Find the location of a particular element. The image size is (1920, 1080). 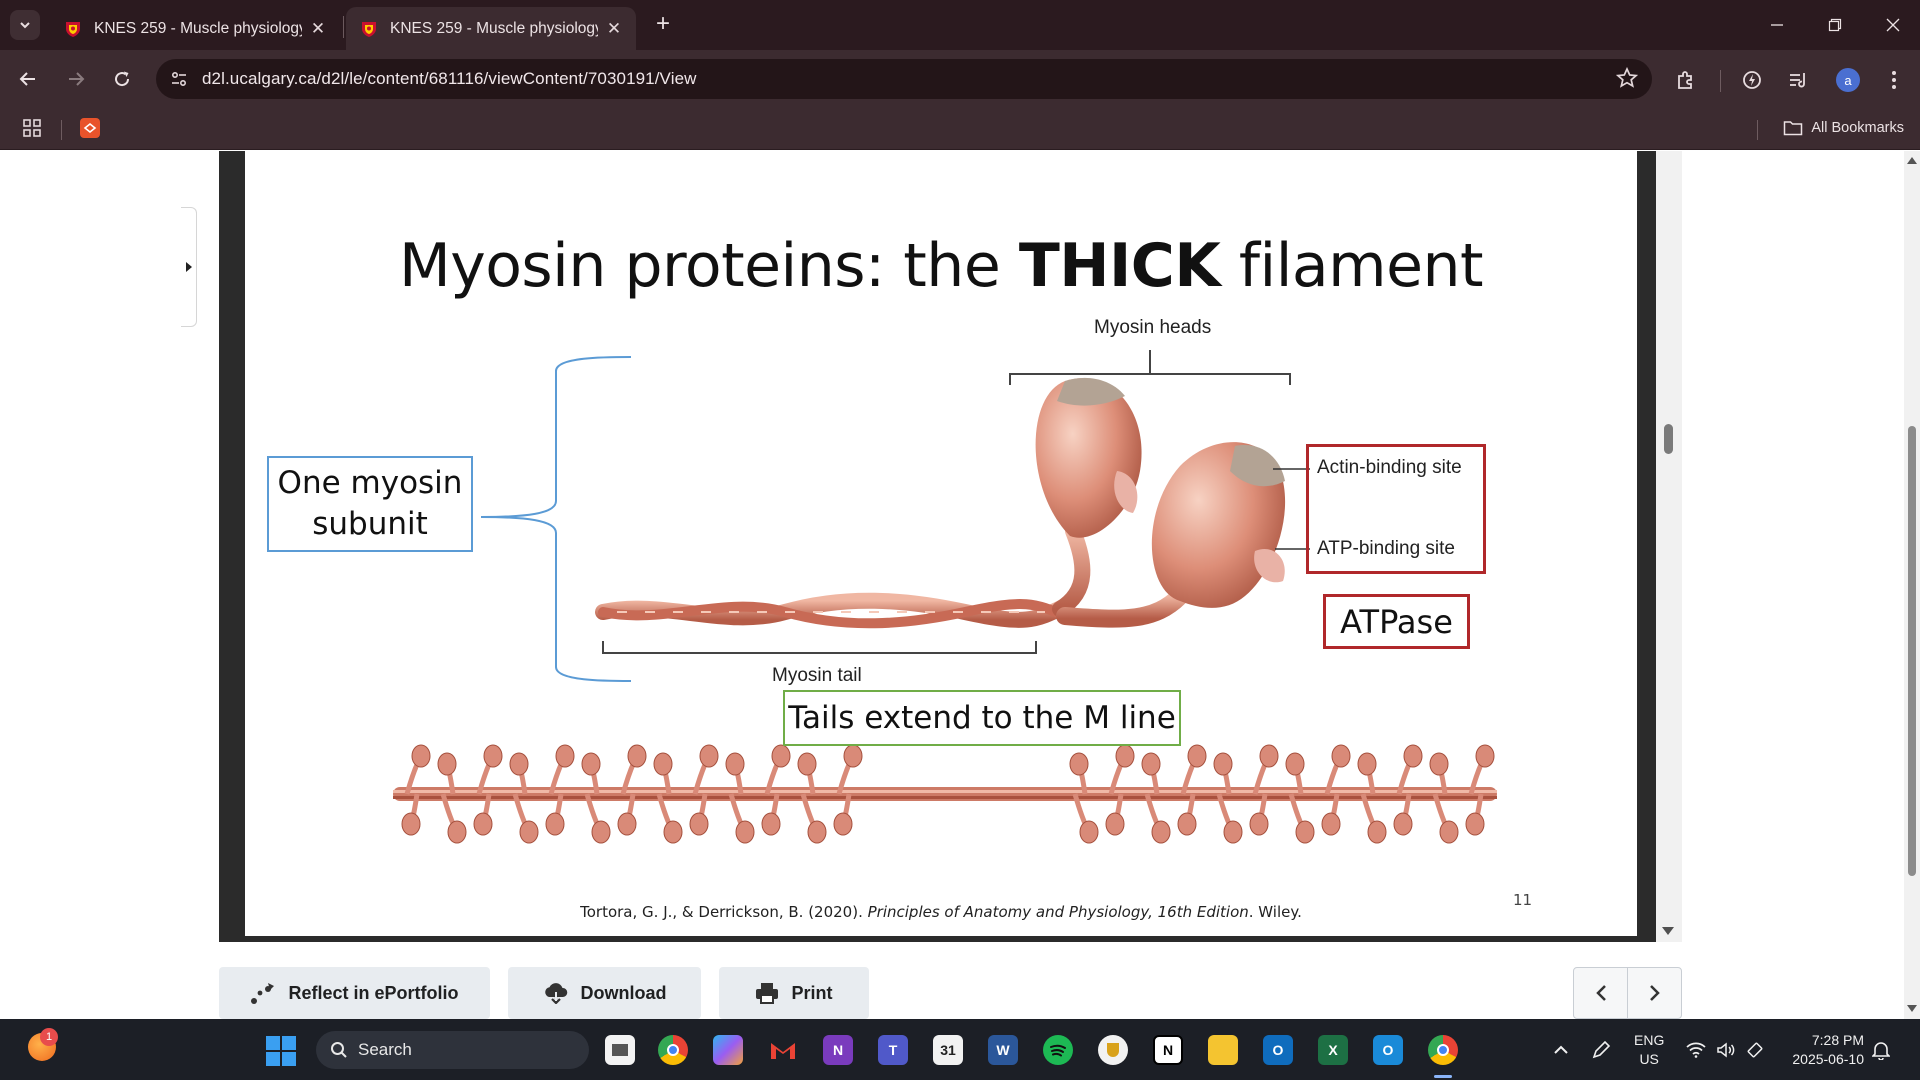

close-window-button is located at coordinates (1892, 25).